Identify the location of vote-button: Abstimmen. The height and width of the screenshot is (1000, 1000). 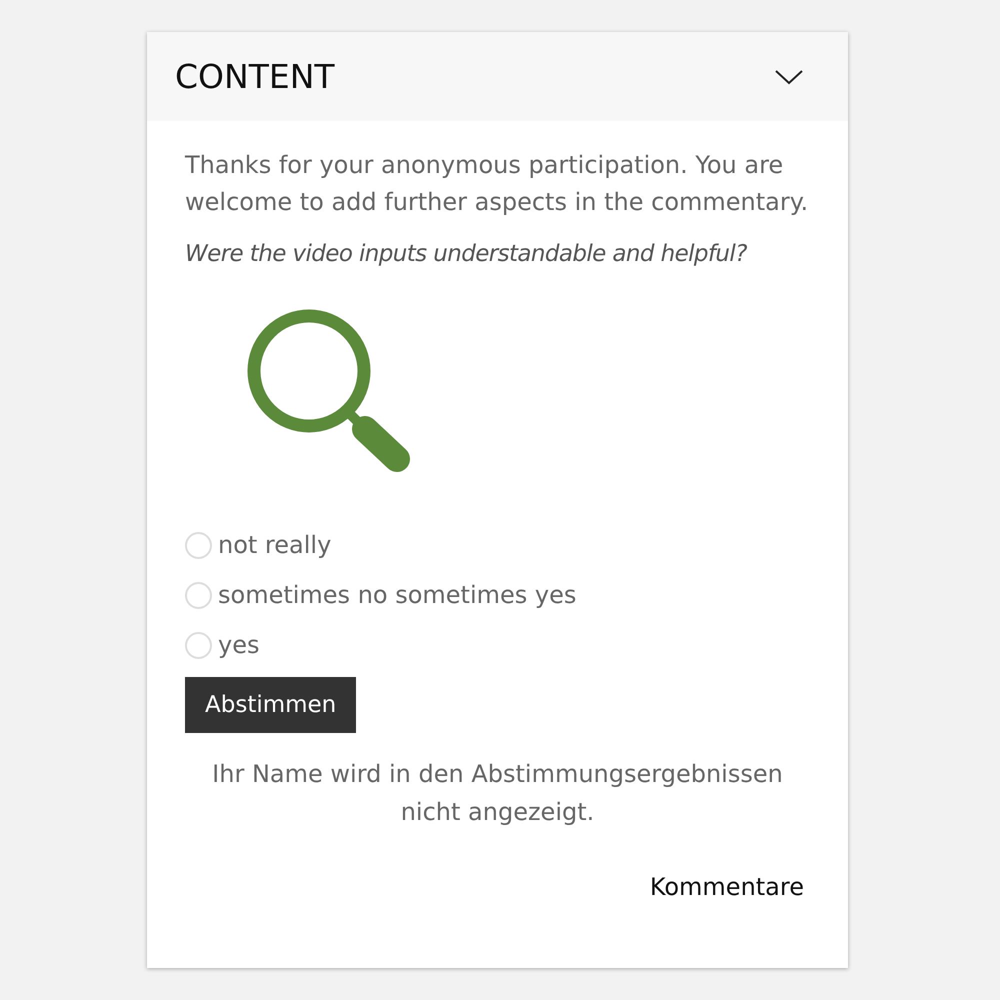
(270, 705).